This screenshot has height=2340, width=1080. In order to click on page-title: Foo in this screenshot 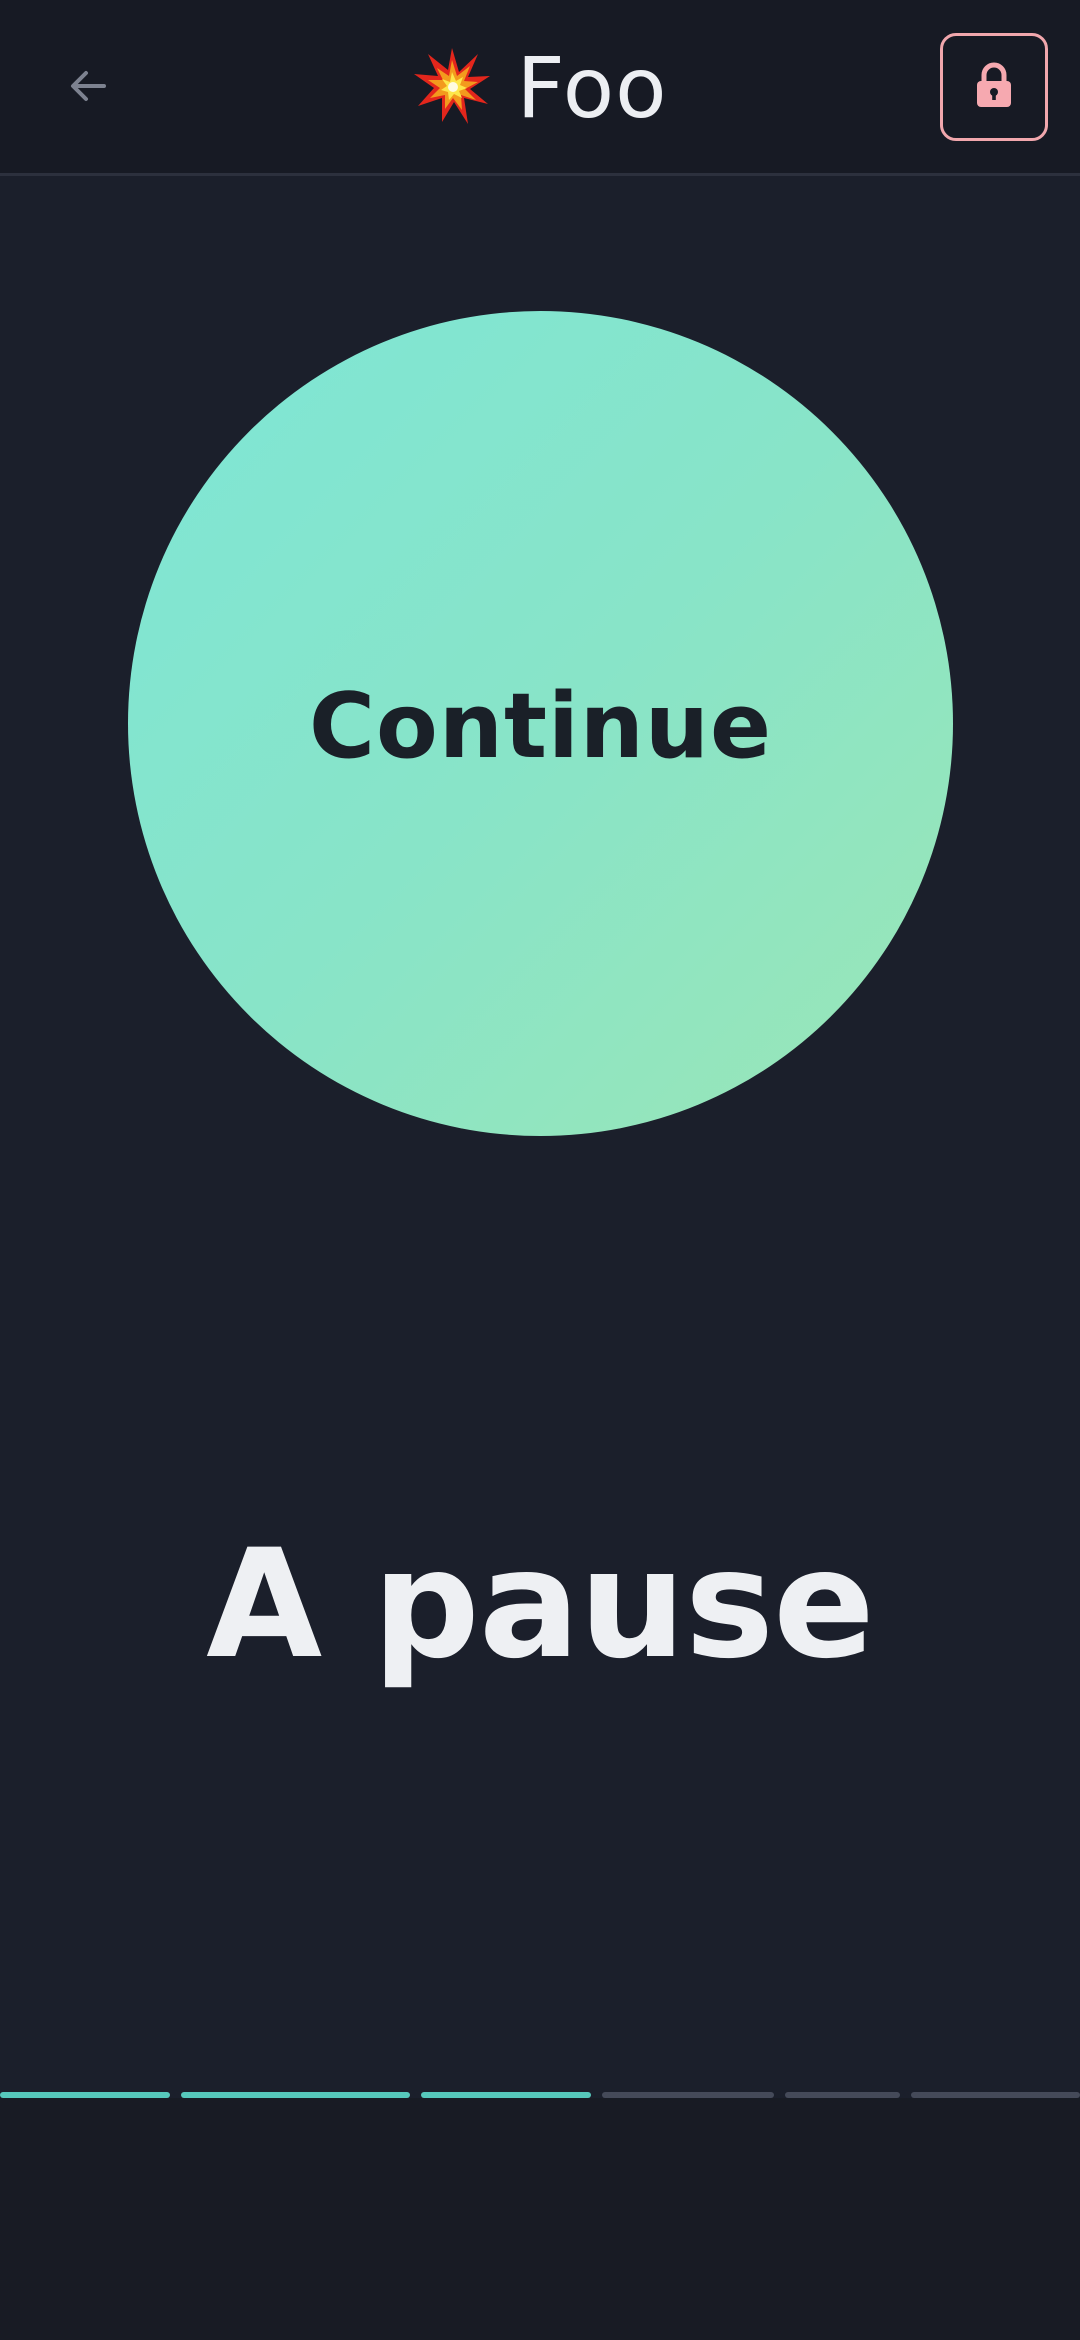, I will do `click(540, 88)`.